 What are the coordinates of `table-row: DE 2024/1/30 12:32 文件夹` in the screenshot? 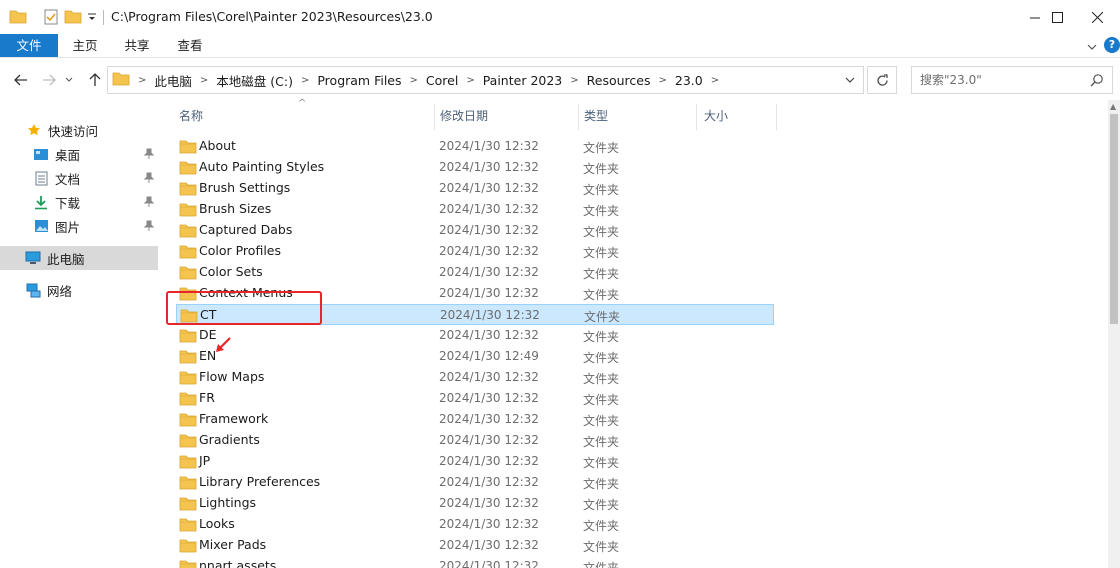 It's located at (475, 335).